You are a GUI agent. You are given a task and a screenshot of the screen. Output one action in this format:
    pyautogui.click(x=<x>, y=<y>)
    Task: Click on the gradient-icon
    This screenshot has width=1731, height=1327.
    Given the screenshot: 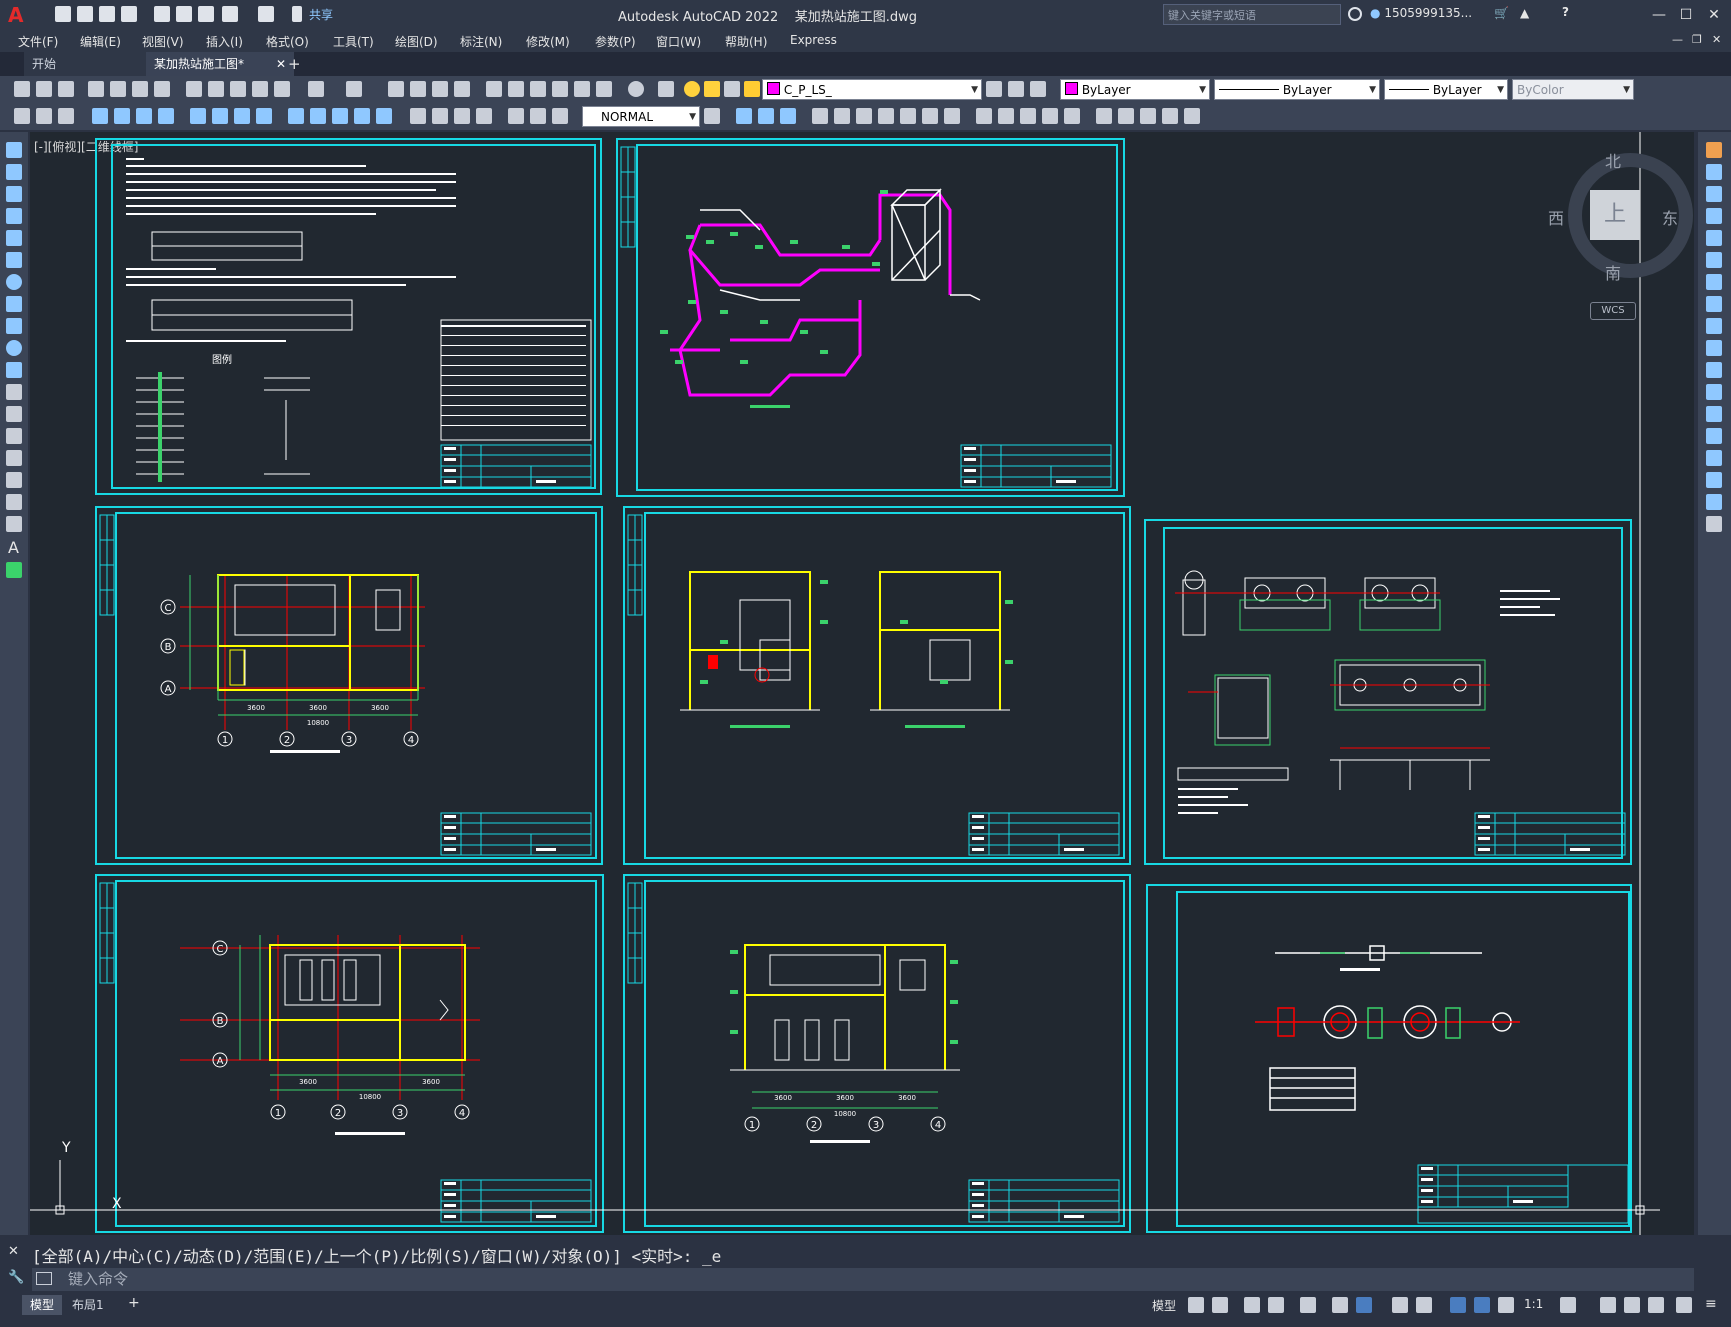 What is the action you would take?
    pyautogui.click(x=14, y=480)
    